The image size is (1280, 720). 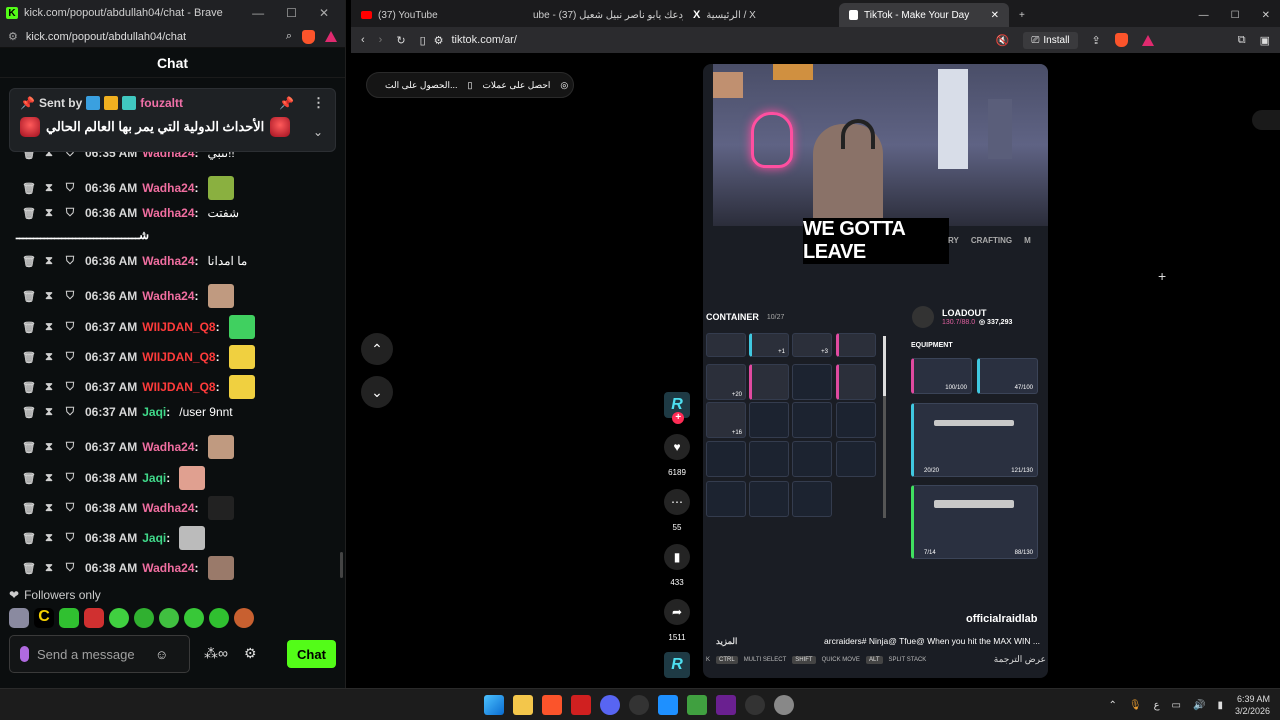 What do you see at coordinates (377, 392) in the screenshot?
I see `next-video-button: ⌄` at bounding box center [377, 392].